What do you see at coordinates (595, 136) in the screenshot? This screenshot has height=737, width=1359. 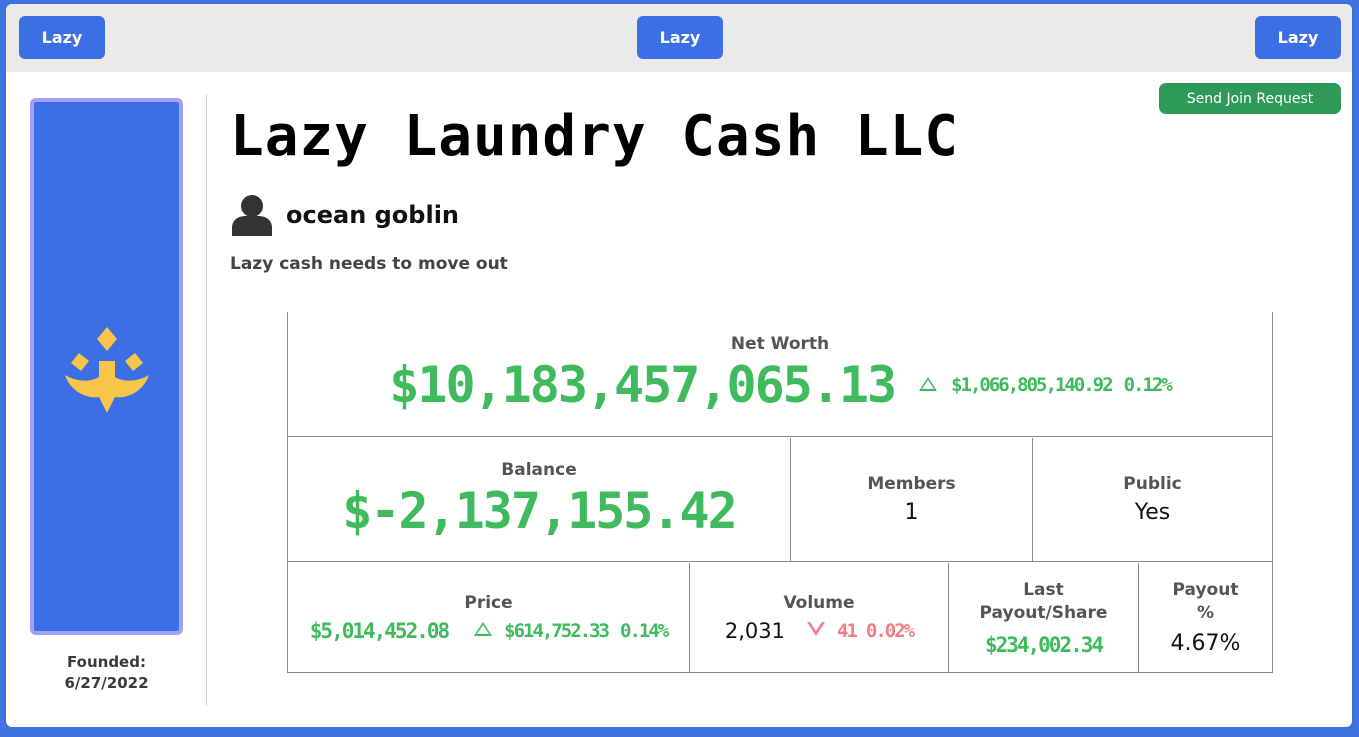 I see `company-name: Lazy Laundry Cash LLC` at bounding box center [595, 136].